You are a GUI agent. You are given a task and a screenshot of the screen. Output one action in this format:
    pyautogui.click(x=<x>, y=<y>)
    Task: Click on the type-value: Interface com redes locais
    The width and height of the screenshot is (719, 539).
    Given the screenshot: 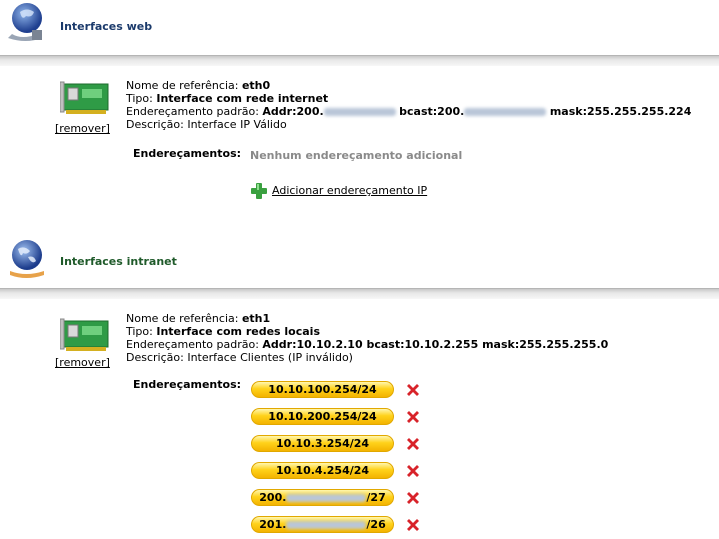 What is the action you would take?
    pyautogui.click(x=238, y=331)
    